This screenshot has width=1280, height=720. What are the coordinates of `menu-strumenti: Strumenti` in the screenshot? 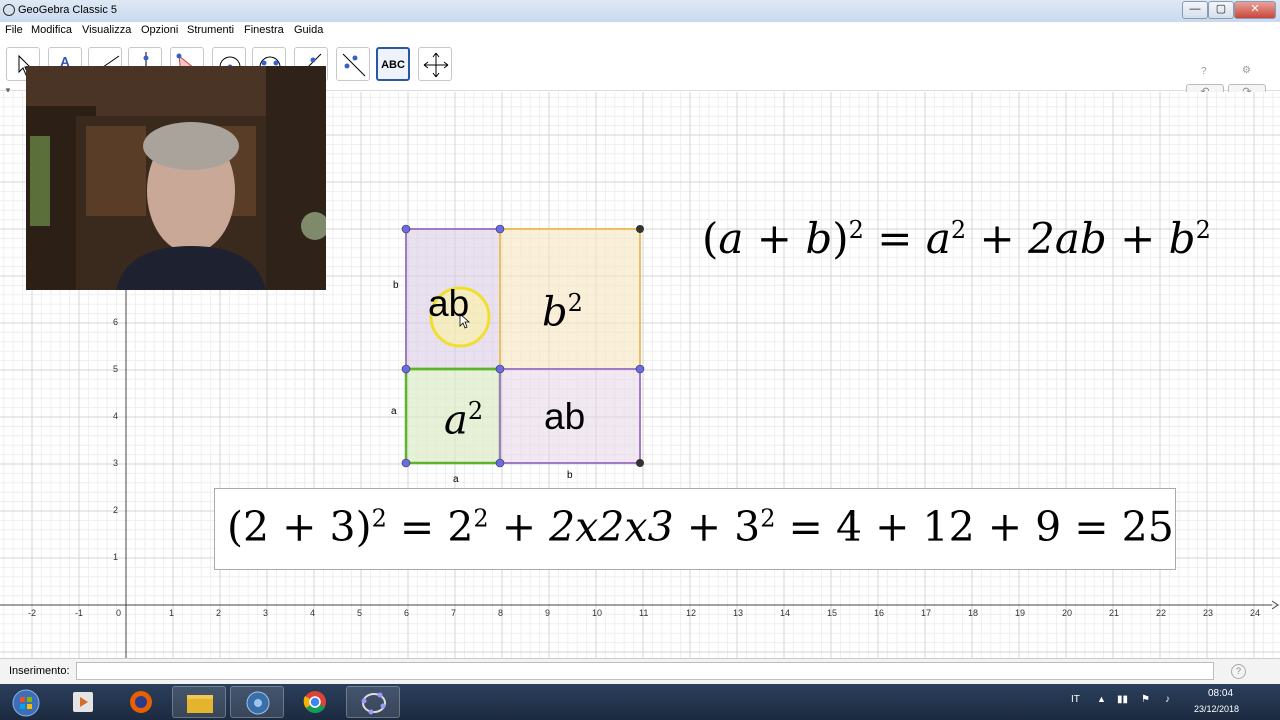 It's located at (210, 30).